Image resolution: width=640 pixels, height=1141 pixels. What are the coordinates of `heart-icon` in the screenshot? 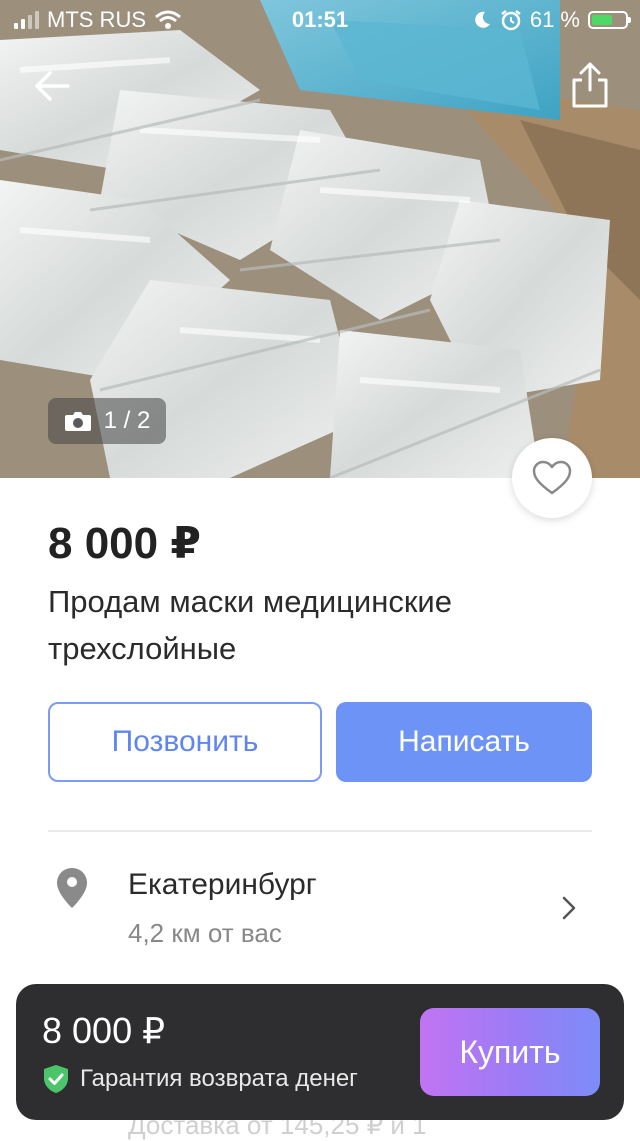 It's located at (552, 477).